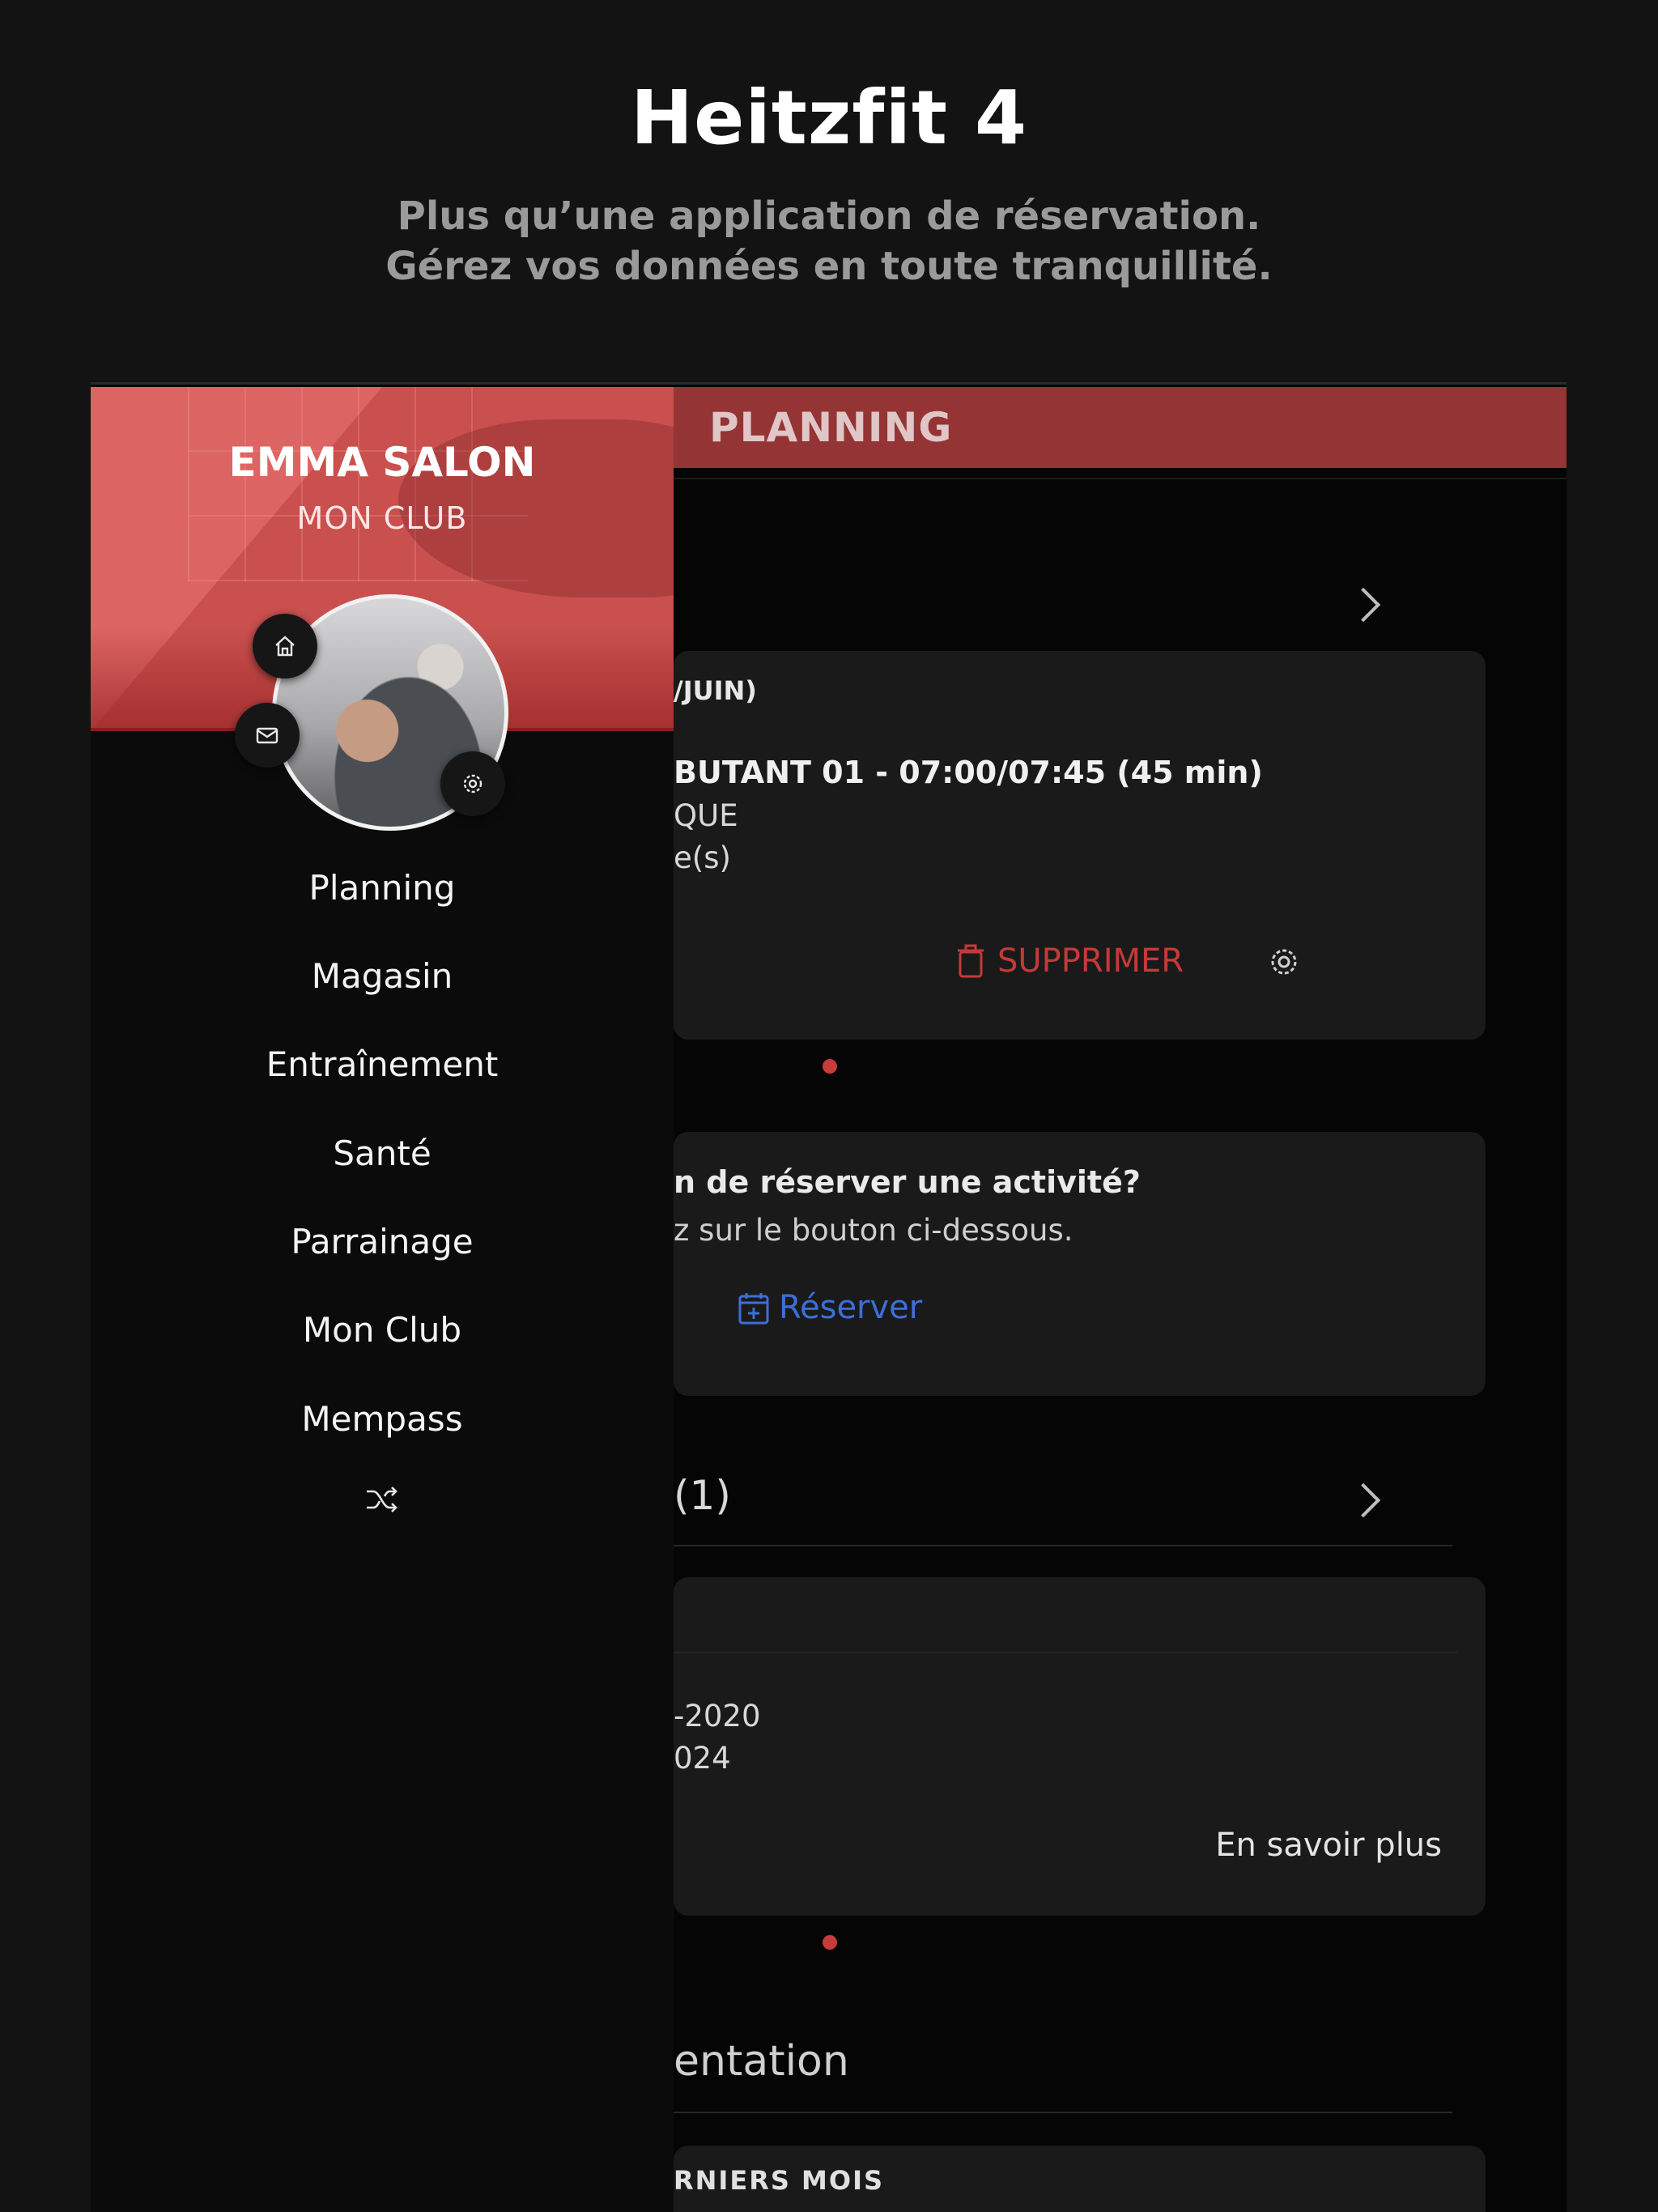  I want to click on club-label: MON CLUB, so click(382, 518).